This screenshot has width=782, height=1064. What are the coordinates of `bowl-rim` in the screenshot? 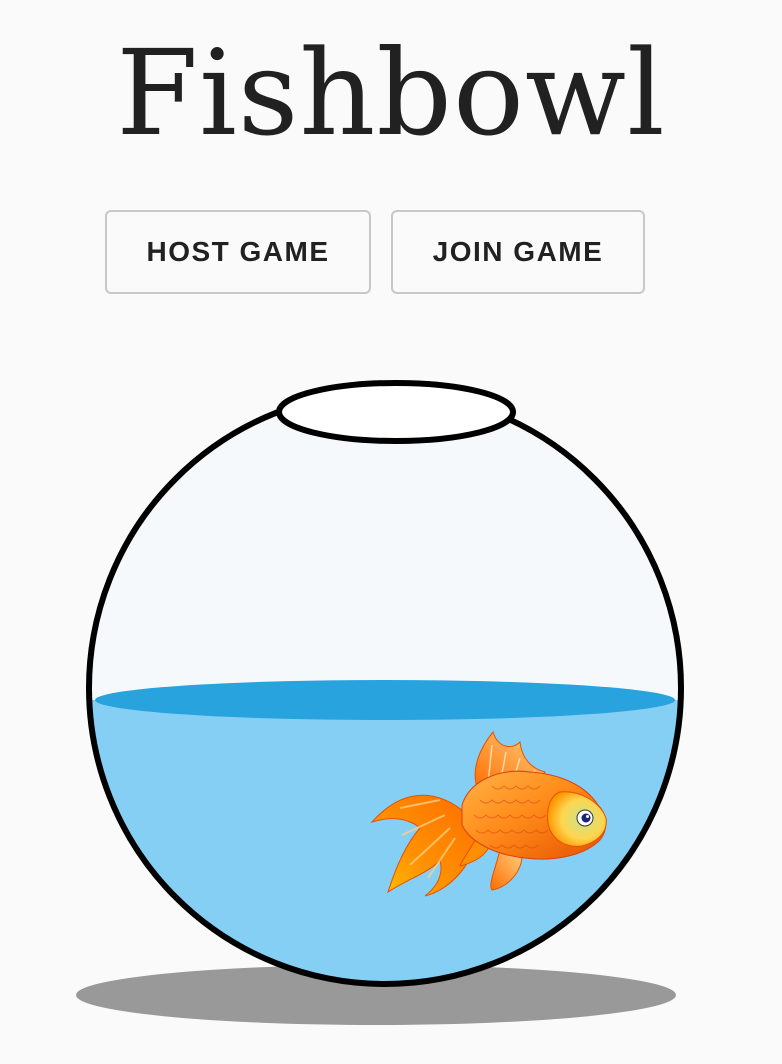 It's located at (396, 412).